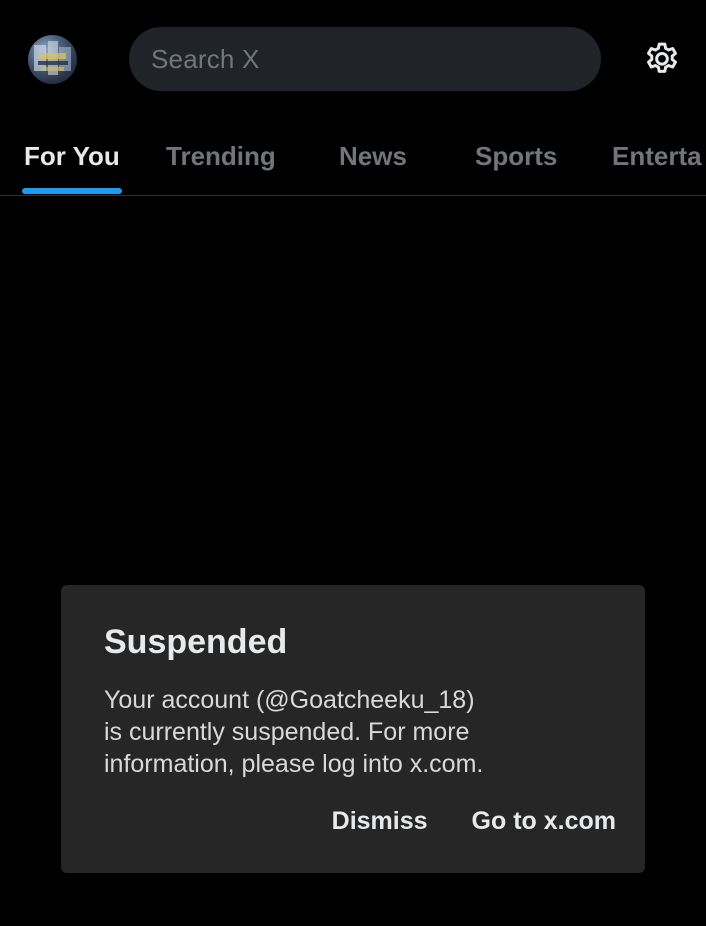  I want to click on dialog-message-line: Your account (@Goatcheeku_18), so click(289, 700).